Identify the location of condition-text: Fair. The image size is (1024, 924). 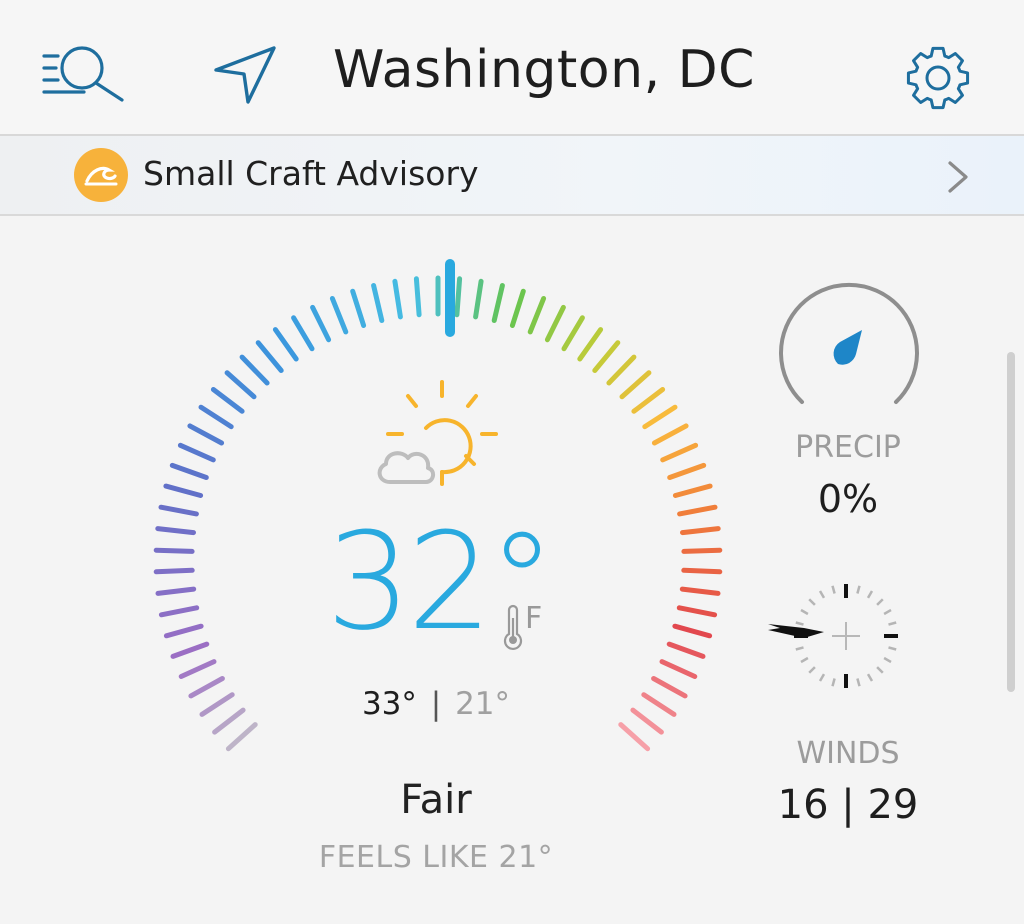
(436, 800).